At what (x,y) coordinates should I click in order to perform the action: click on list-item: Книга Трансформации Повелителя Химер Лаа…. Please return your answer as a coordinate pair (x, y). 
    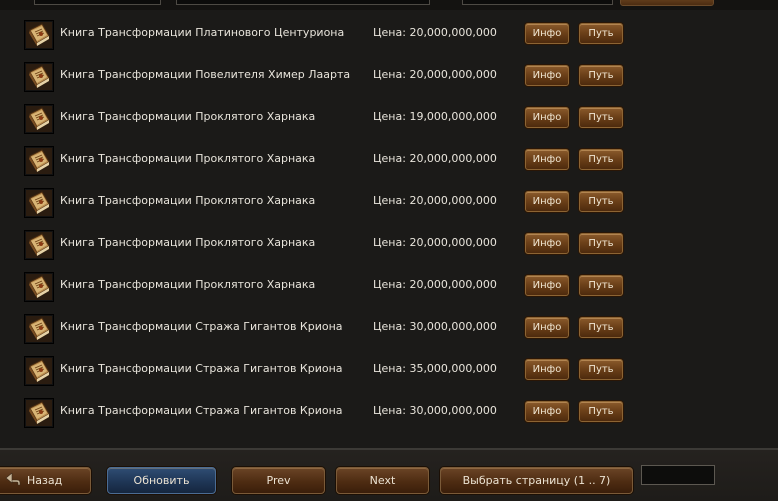
    Looking at the image, I should click on (389, 76).